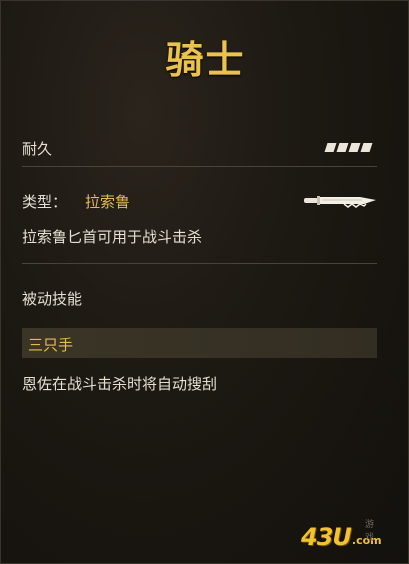 The image size is (409, 564). What do you see at coordinates (108, 202) in the screenshot?
I see `type-value: 拉索鲁` at bounding box center [108, 202].